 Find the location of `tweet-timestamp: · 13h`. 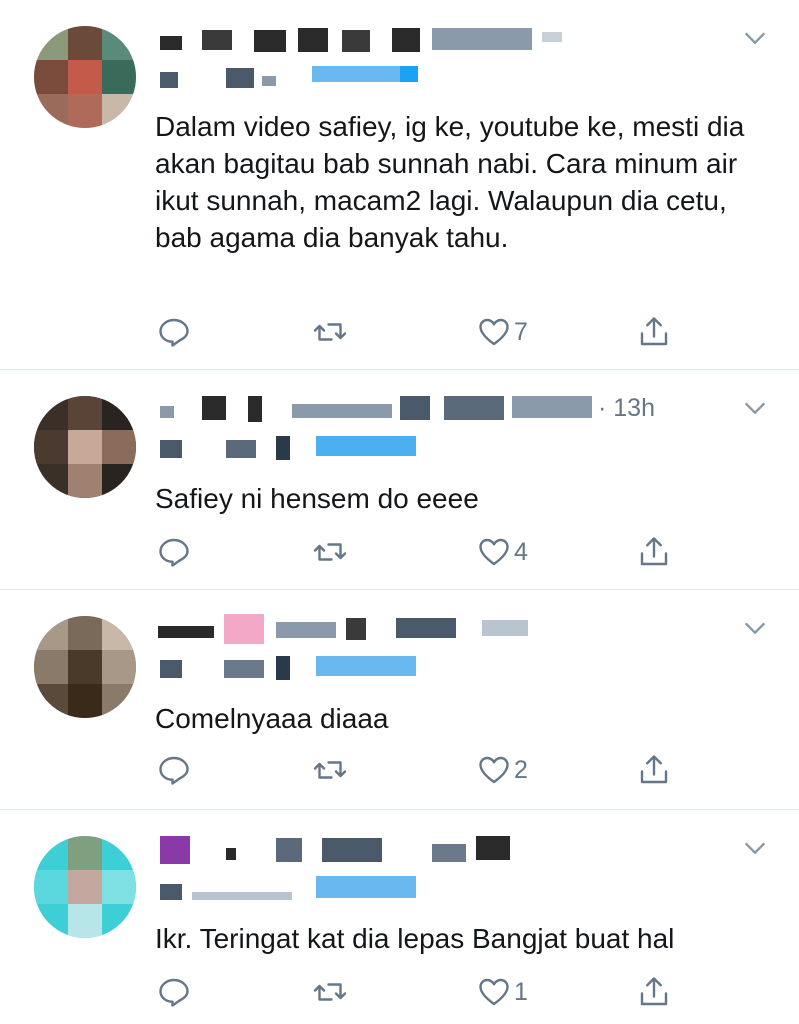

tweet-timestamp: · 13h is located at coordinates (626, 408).